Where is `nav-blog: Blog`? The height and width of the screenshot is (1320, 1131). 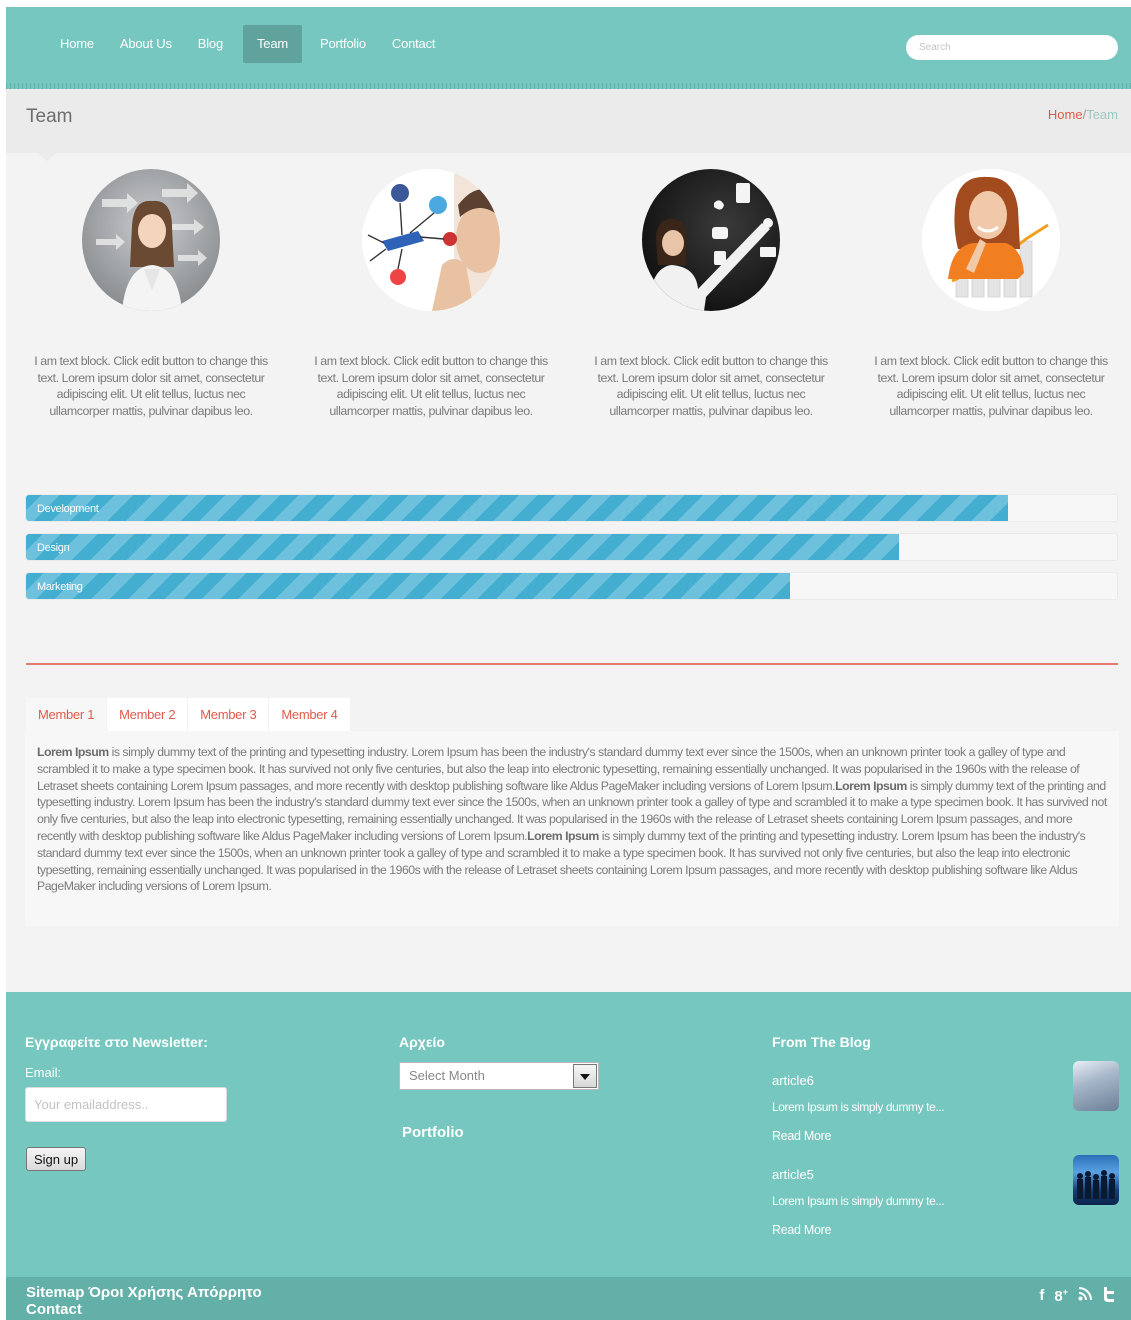 nav-blog: Blog is located at coordinates (210, 44).